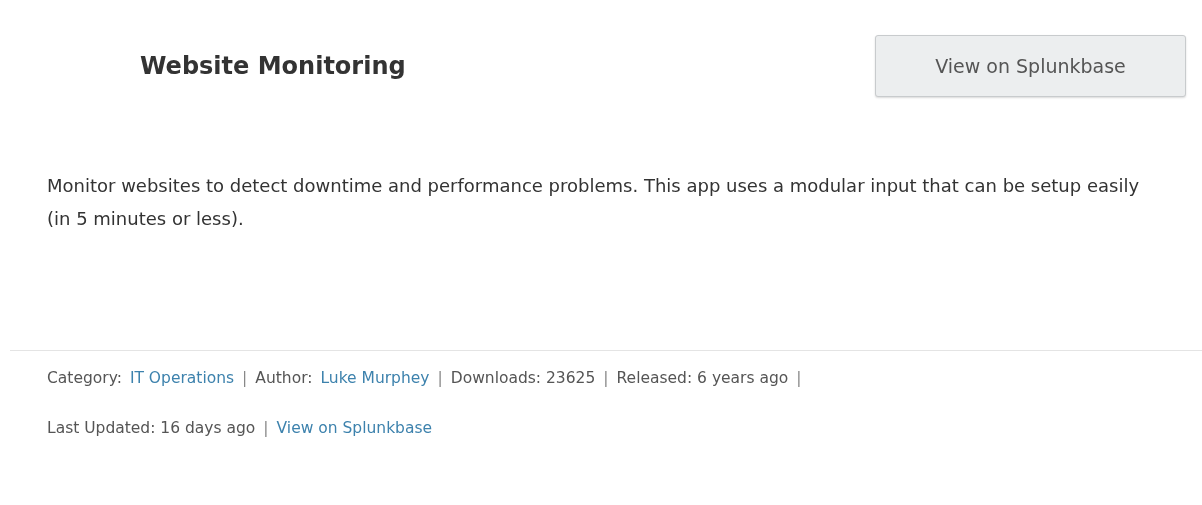  What do you see at coordinates (273, 65) in the screenshot?
I see `app-title: Website Monitoring` at bounding box center [273, 65].